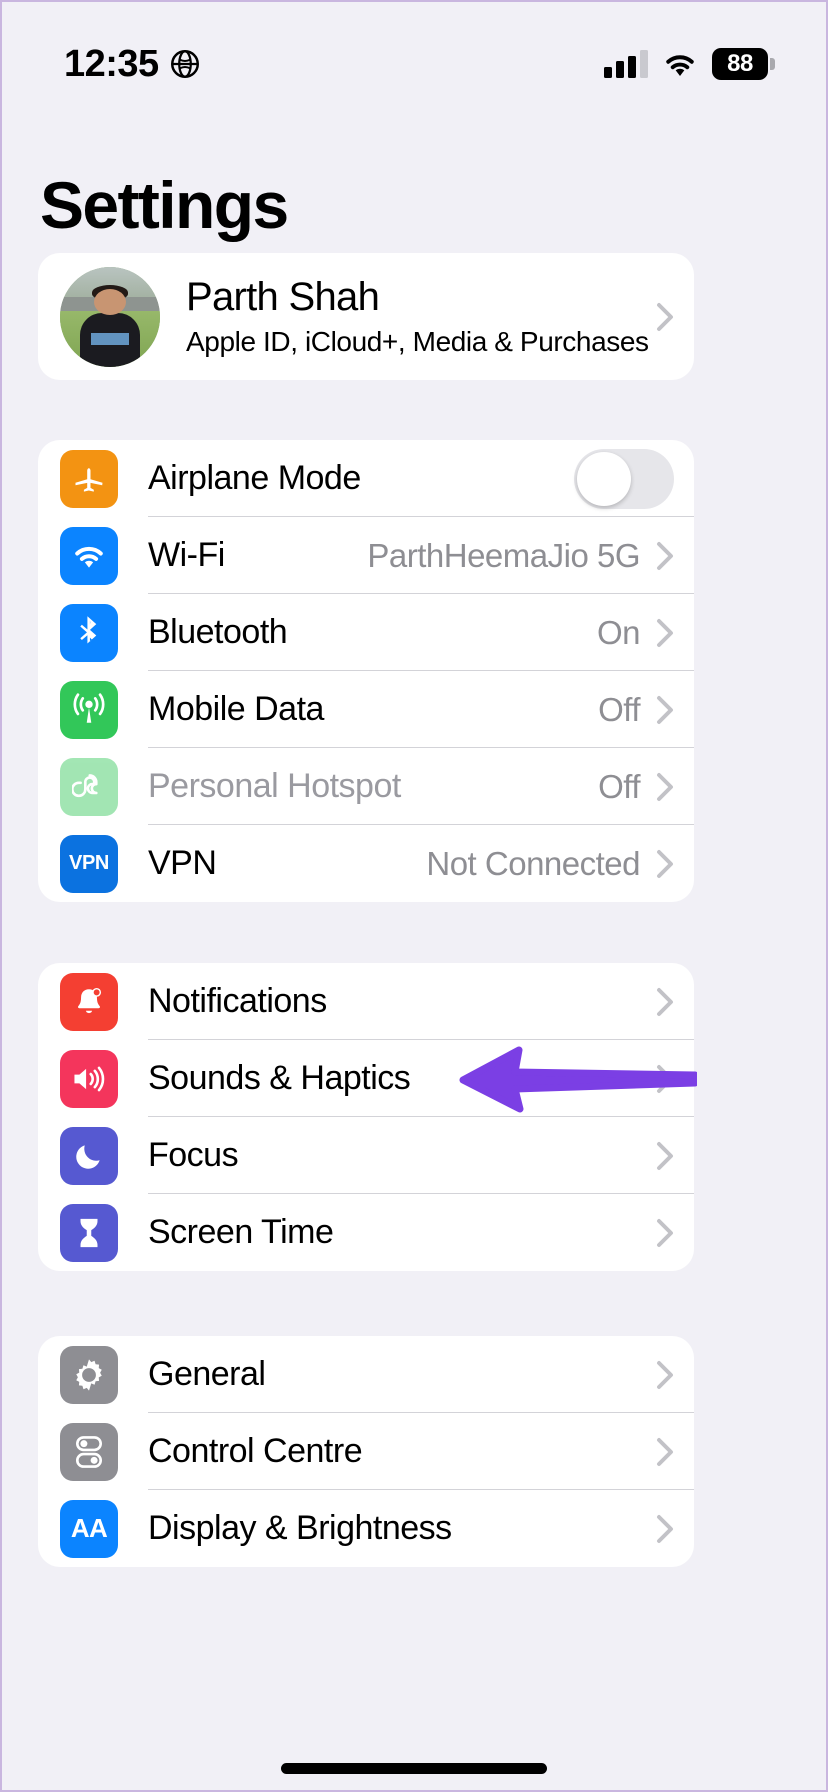  I want to click on row-label: Screen Time, so click(241, 1232).